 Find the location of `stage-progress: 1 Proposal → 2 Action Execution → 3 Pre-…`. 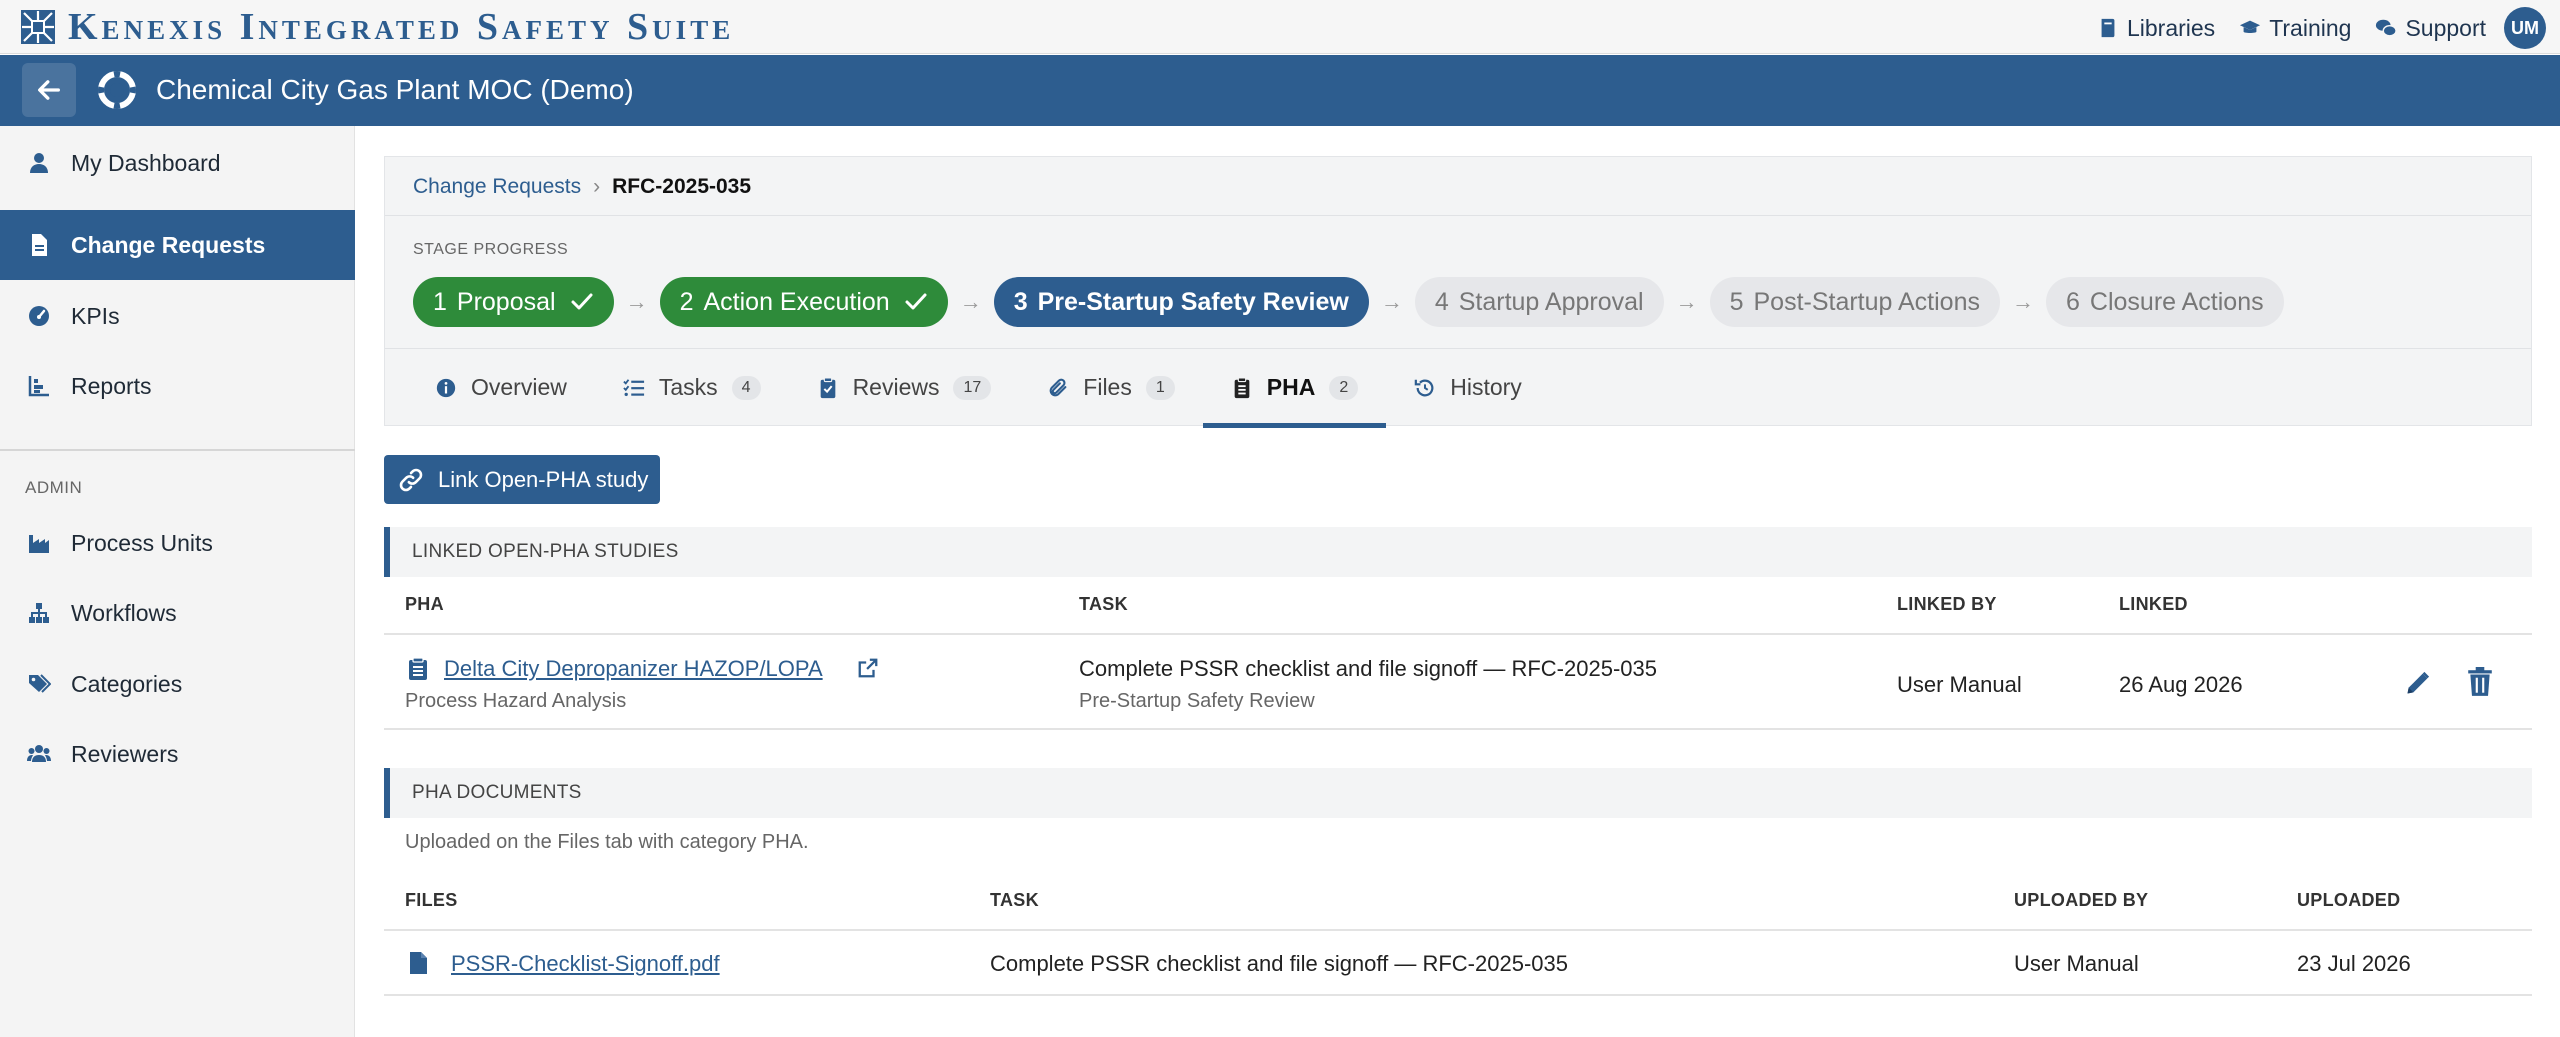

stage-progress: 1 Proposal → 2 Action Execution → 3 Pre-… is located at coordinates (1348, 302).